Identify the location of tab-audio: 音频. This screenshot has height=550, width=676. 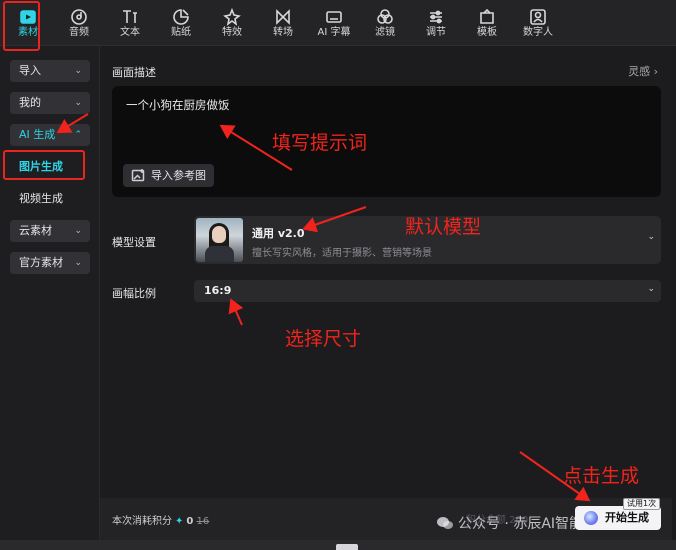
(79, 23).